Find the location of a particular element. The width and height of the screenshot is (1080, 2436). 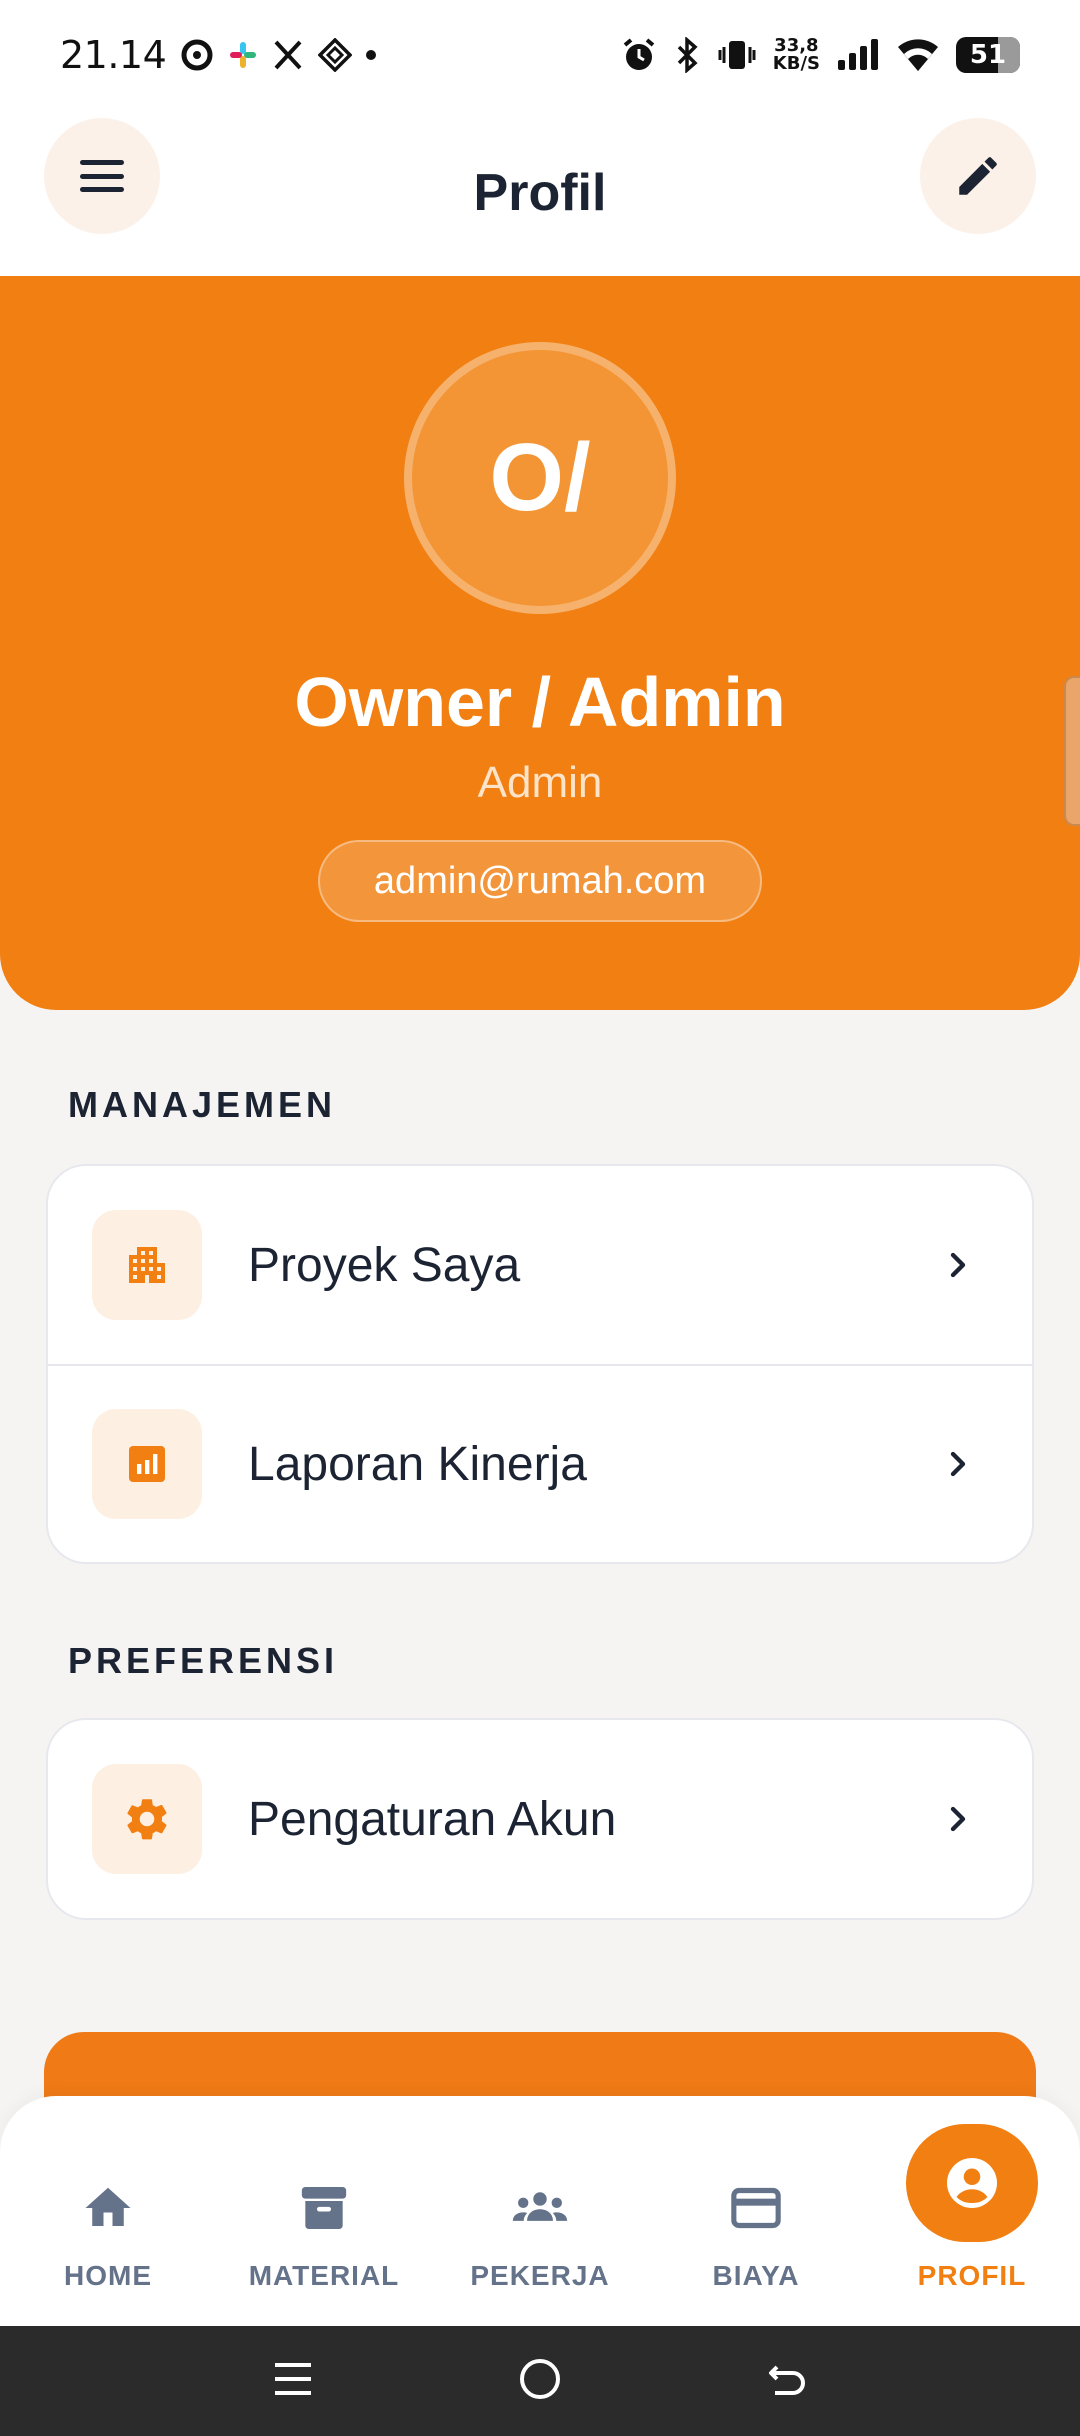

nav-profil: PROFIL is located at coordinates (972, 2211).